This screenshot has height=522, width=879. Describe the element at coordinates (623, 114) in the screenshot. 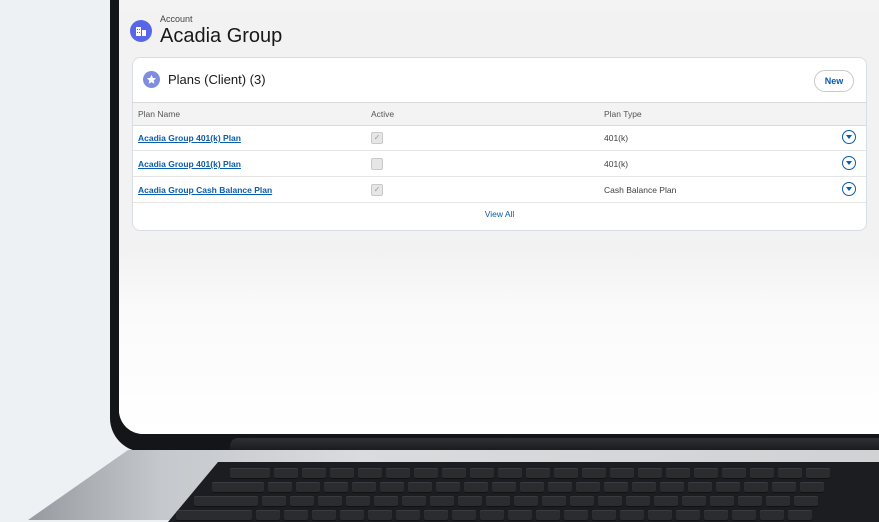

I see `column-header-plan-type: Plan Type` at that location.